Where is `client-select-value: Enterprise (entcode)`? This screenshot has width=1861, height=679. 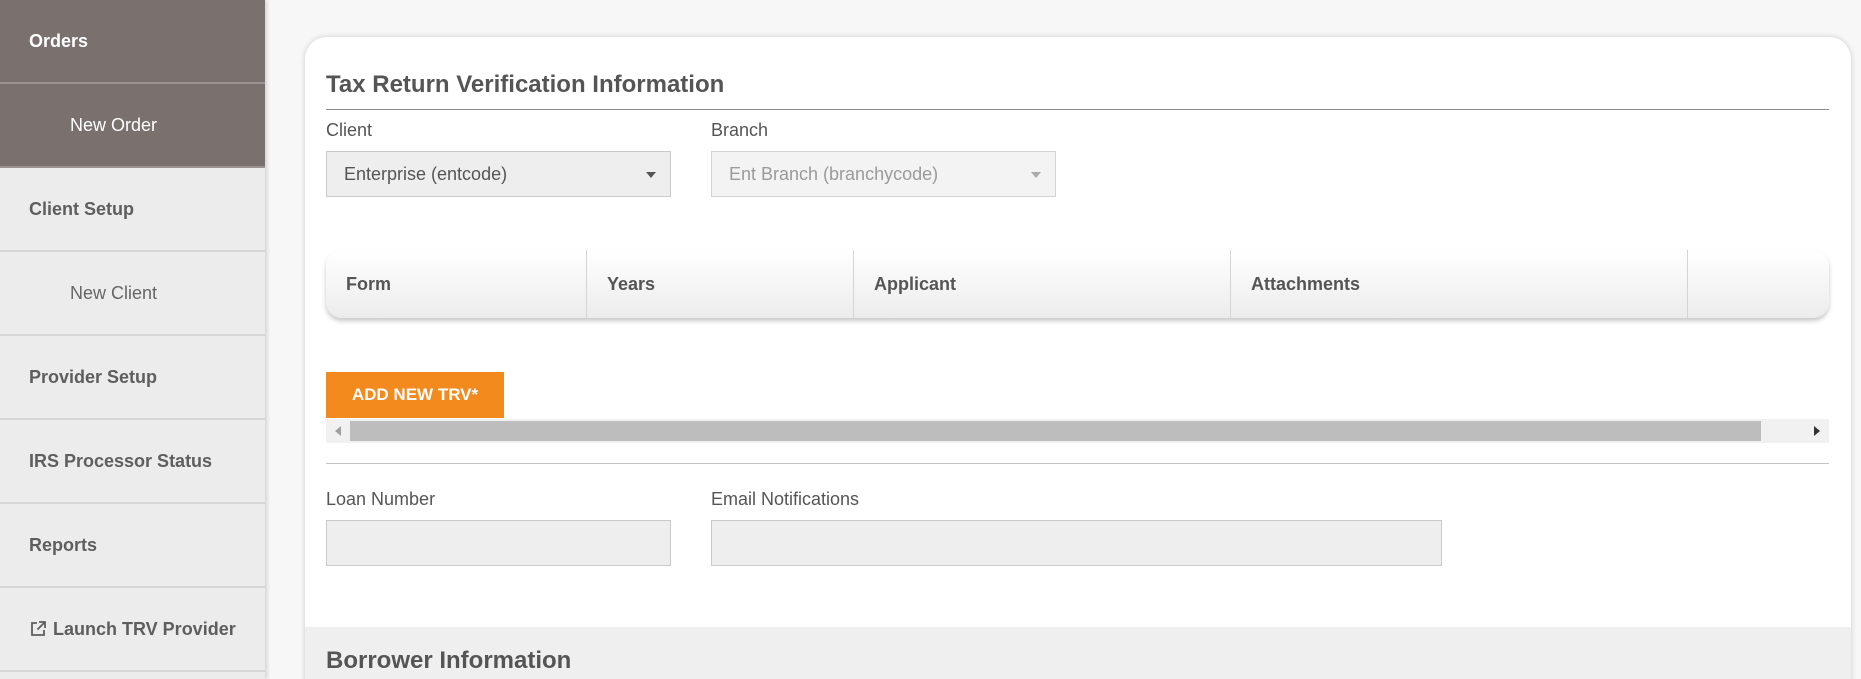 client-select-value: Enterprise (entcode) is located at coordinates (426, 173).